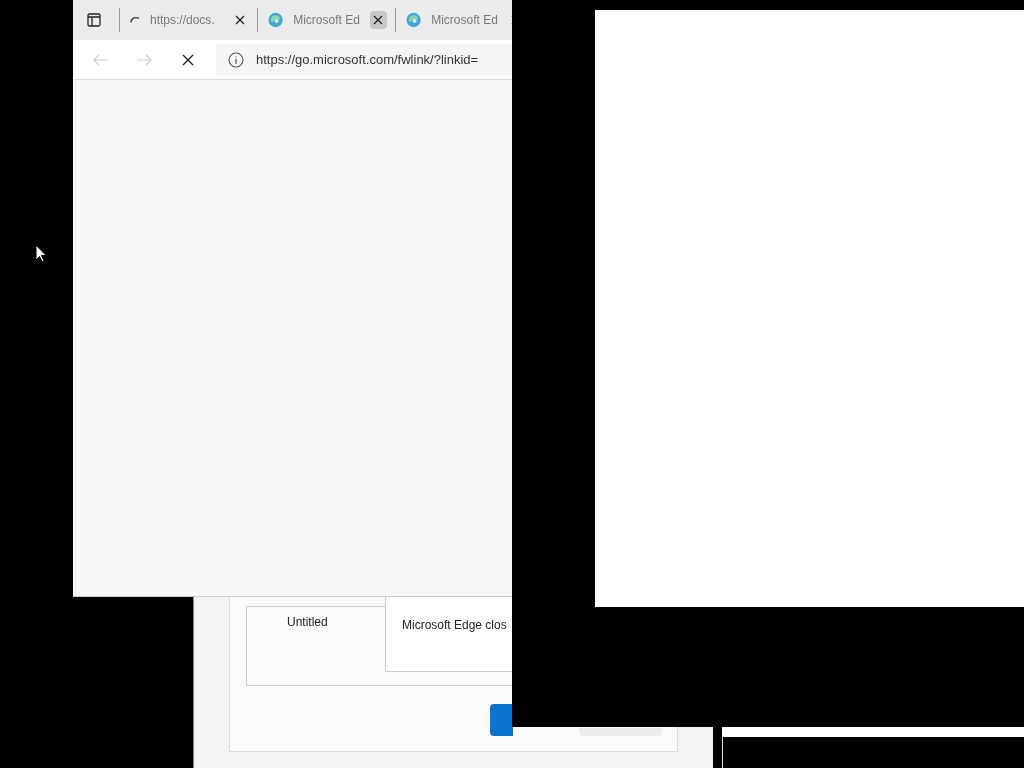 The width and height of the screenshot is (1024, 768). Describe the element at coordinates (41, 253) in the screenshot. I see `mouse-pointer-icon` at that location.